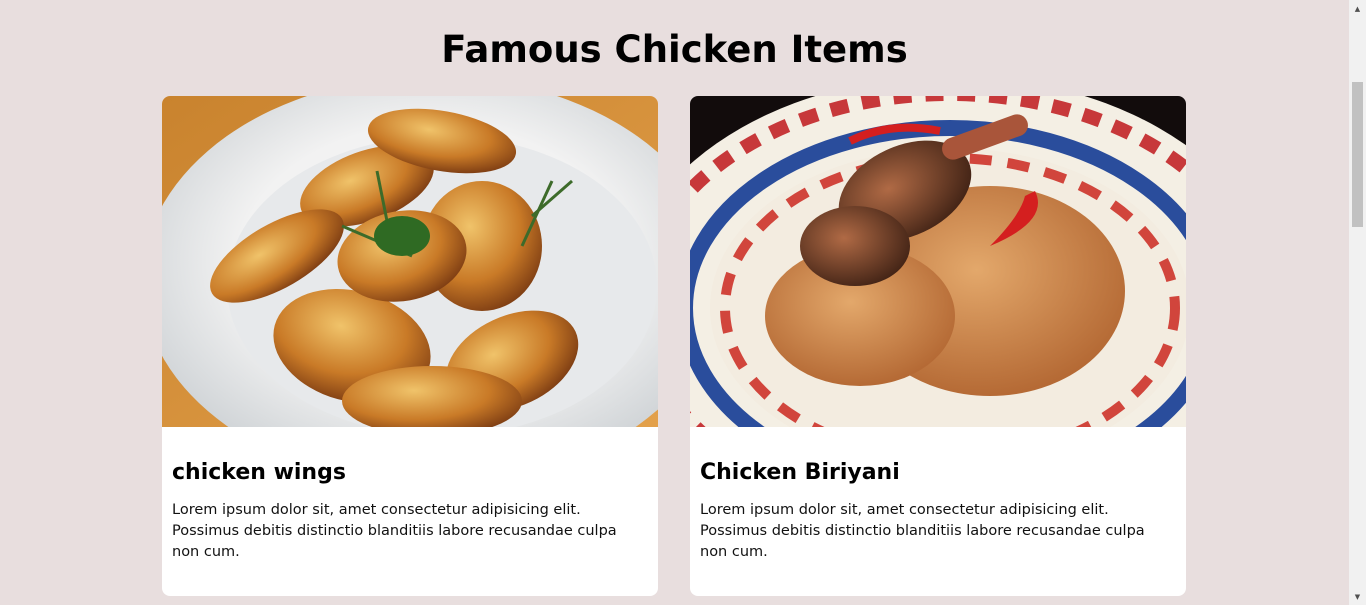 Image resolution: width=1366 pixels, height=605 pixels. Describe the element at coordinates (1357, 596) in the screenshot. I see `triangle-down-icon: ▼` at that location.